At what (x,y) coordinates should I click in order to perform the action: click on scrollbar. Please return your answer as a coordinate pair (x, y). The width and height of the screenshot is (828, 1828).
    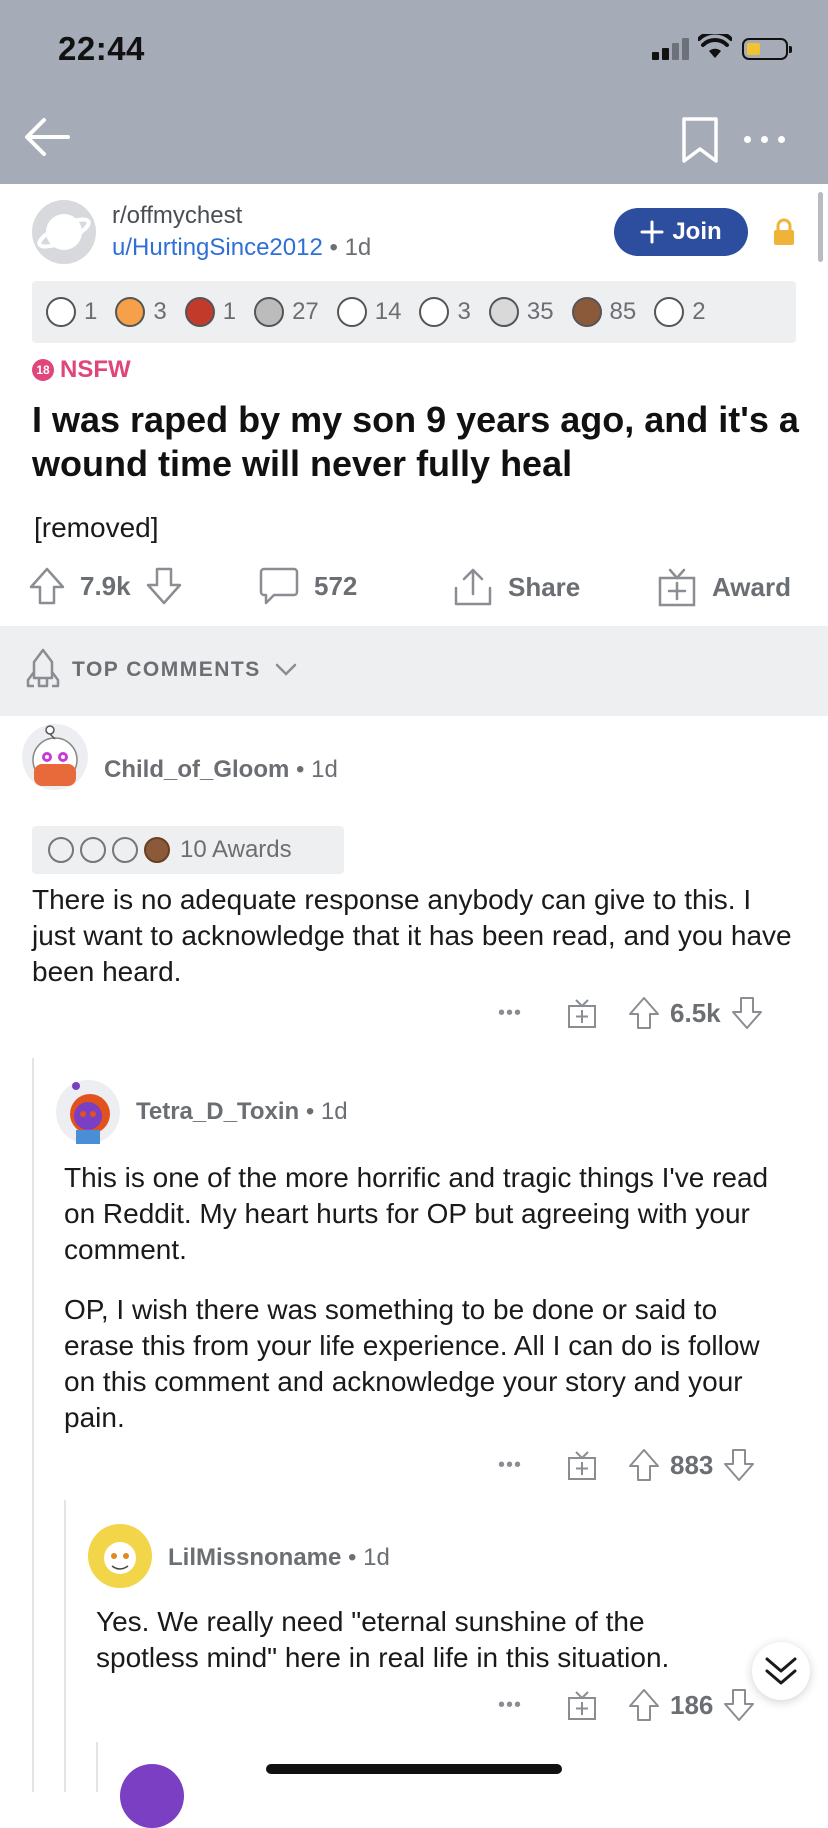
    Looking at the image, I should click on (820, 227).